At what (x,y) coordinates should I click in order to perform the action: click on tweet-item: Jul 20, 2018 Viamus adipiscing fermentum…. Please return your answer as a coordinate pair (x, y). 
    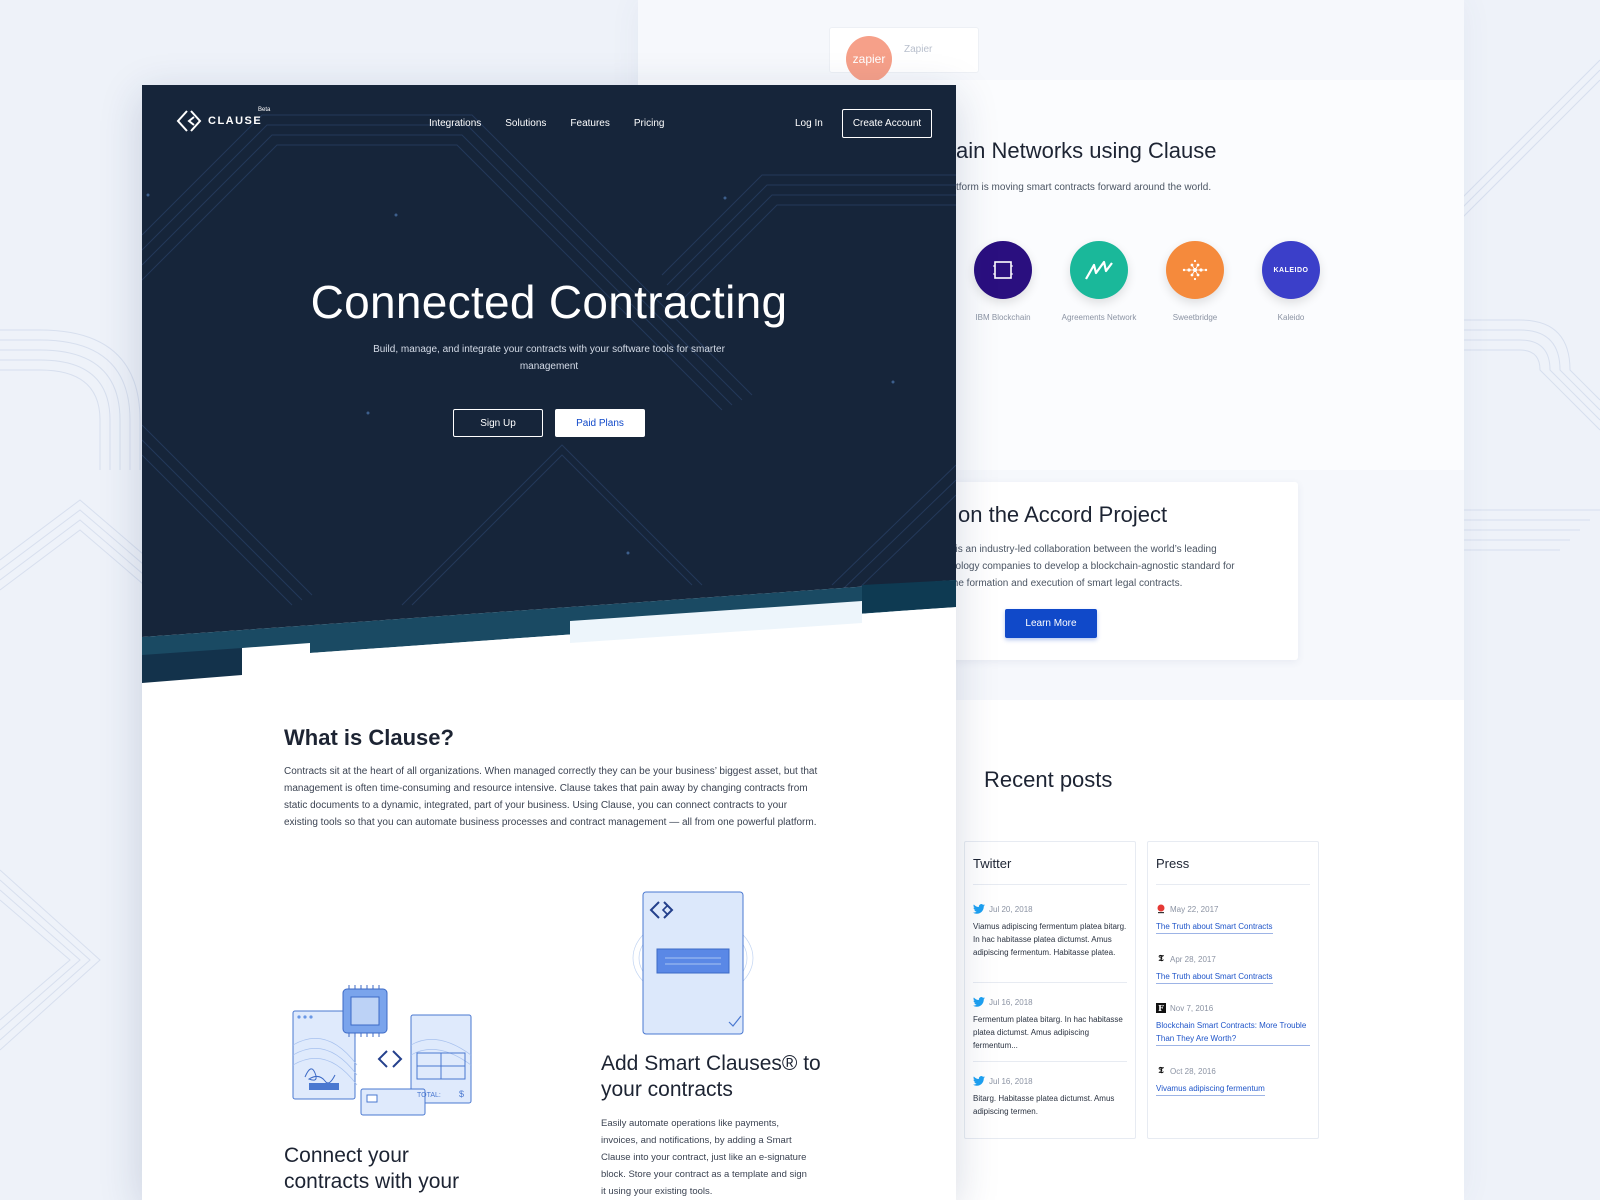
    Looking at the image, I should click on (1050, 931).